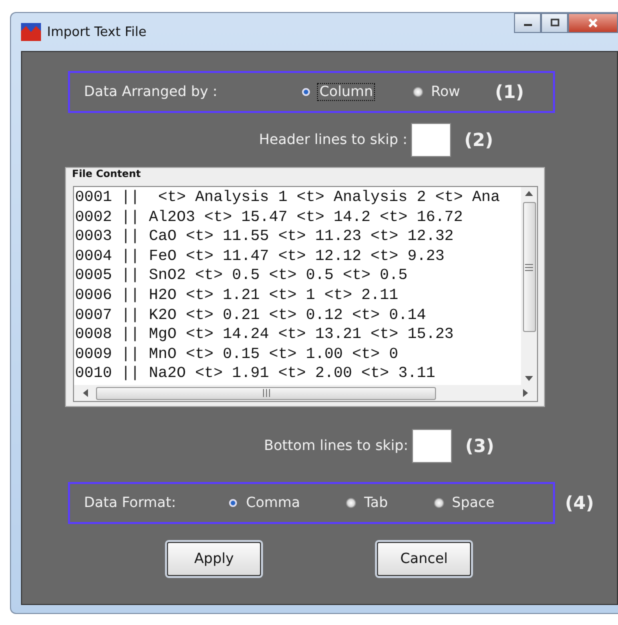  Describe the element at coordinates (437, 92) in the screenshot. I see `radio-option: Row` at that location.